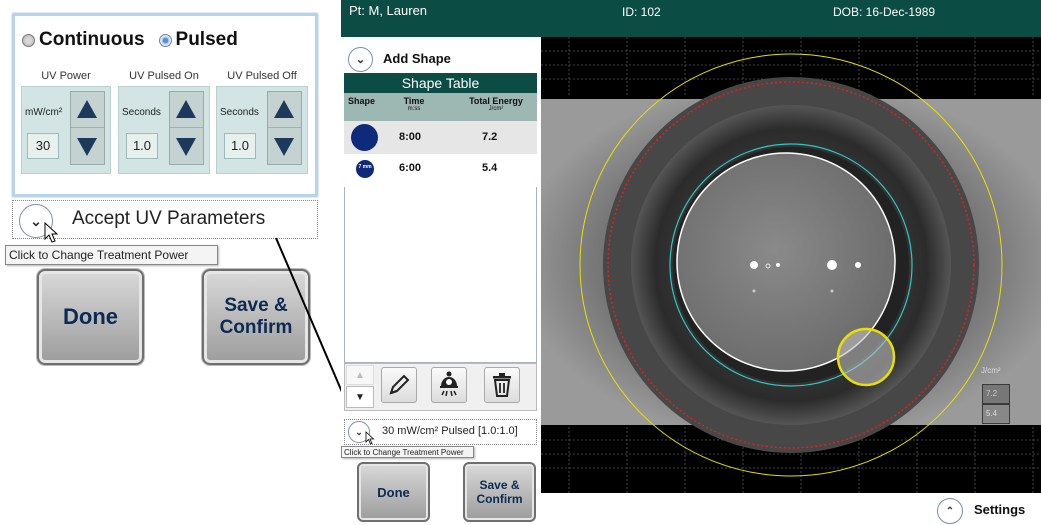 The width and height of the screenshot is (1041, 525). What do you see at coordinates (440, 137) in the screenshot?
I see `table-row: 8:00 7.2` at bounding box center [440, 137].